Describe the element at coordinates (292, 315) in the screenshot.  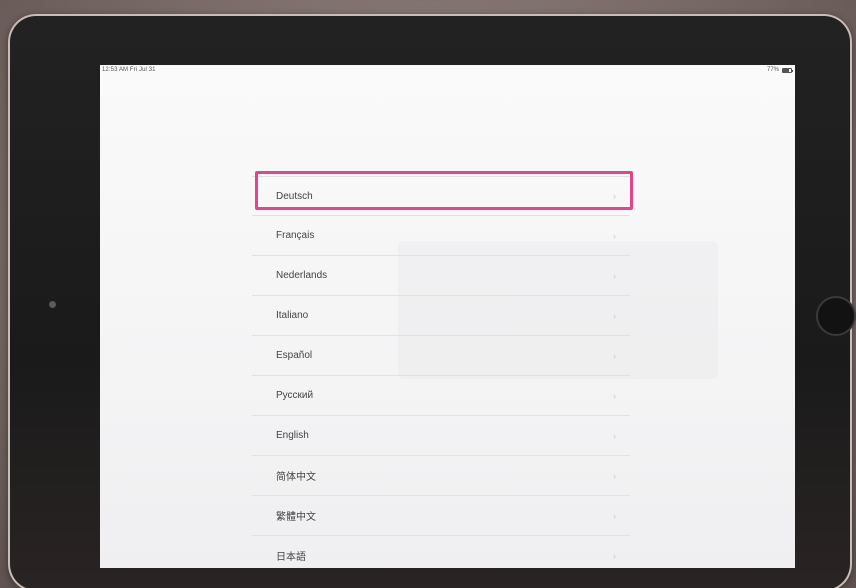
I see `language-label: Italiano` at that location.